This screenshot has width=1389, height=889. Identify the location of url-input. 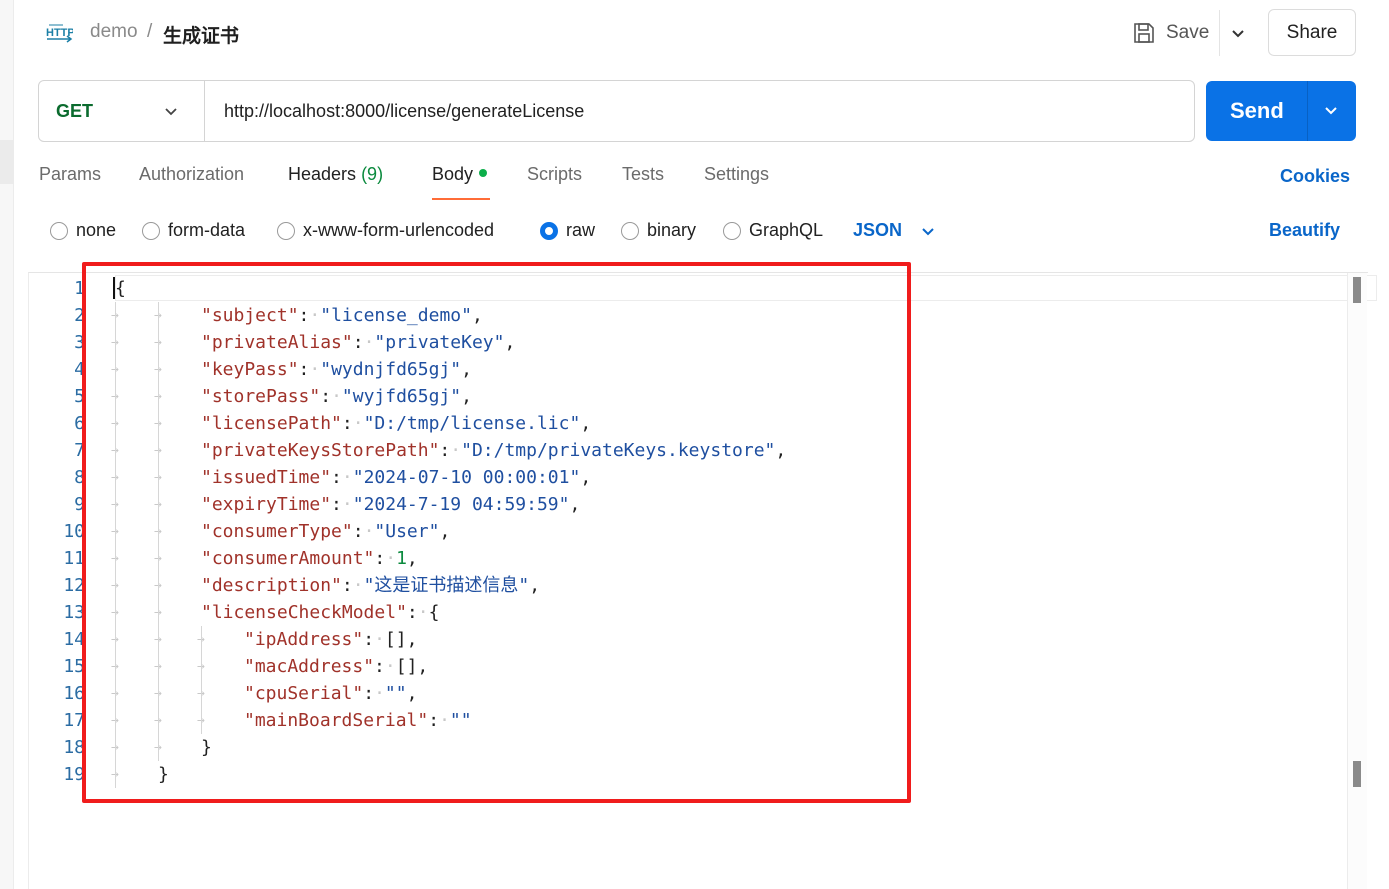
(700, 111).